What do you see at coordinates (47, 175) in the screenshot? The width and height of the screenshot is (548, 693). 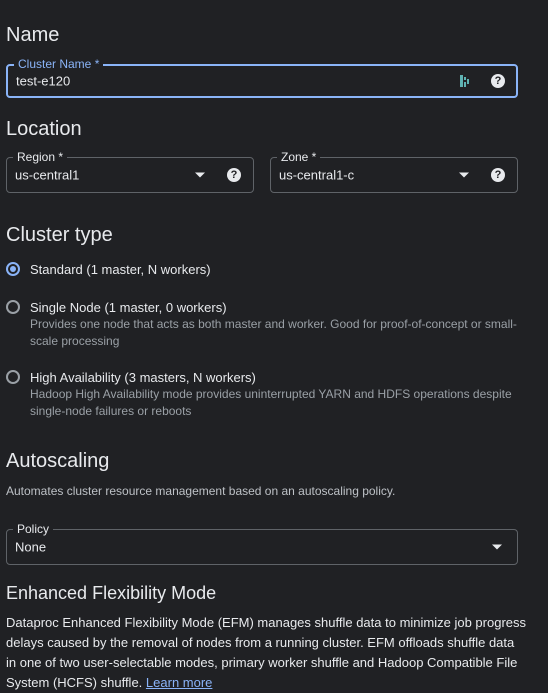 I see `region-value: us-central1` at bounding box center [47, 175].